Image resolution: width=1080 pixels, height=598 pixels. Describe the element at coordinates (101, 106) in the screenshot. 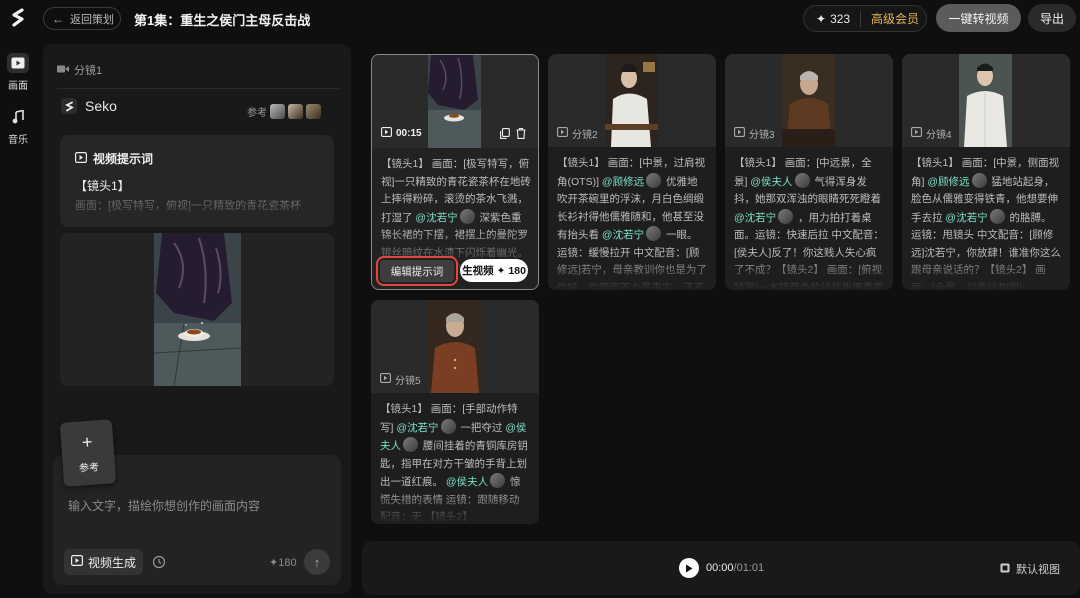

I see `model-name: Seko` at that location.